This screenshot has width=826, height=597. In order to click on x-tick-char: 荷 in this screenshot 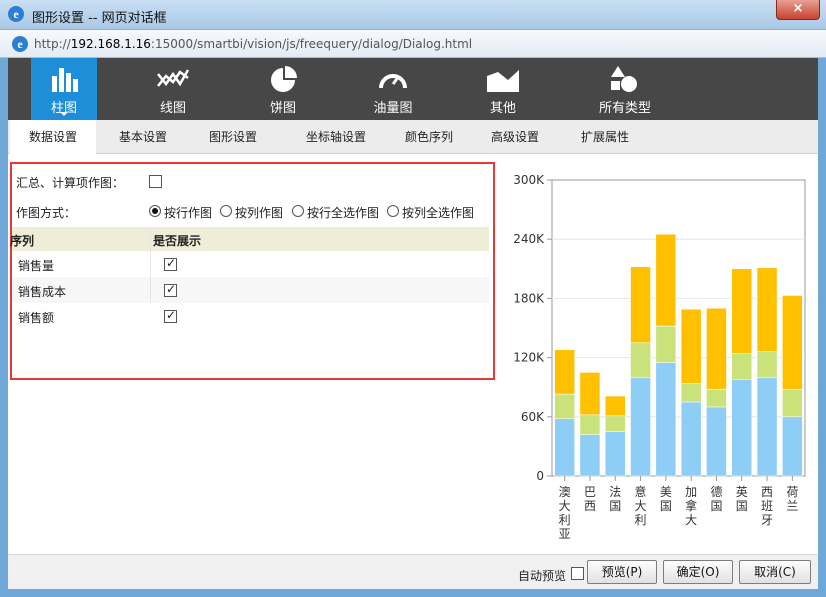, I will do `click(792, 492)`.